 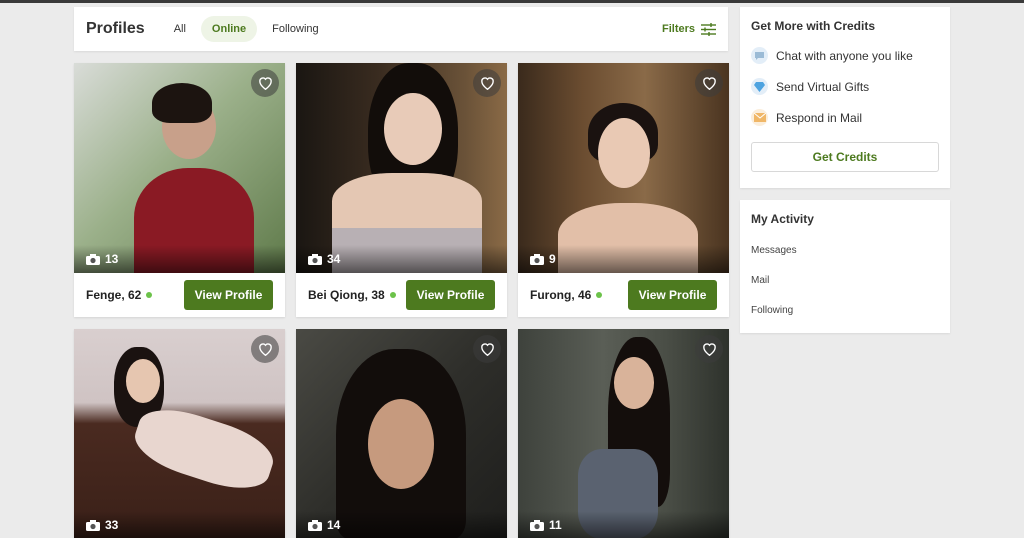 What do you see at coordinates (560, 295) in the screenshot?
I see `profile-name: Furong, 46` at bounding box center [560, 295].